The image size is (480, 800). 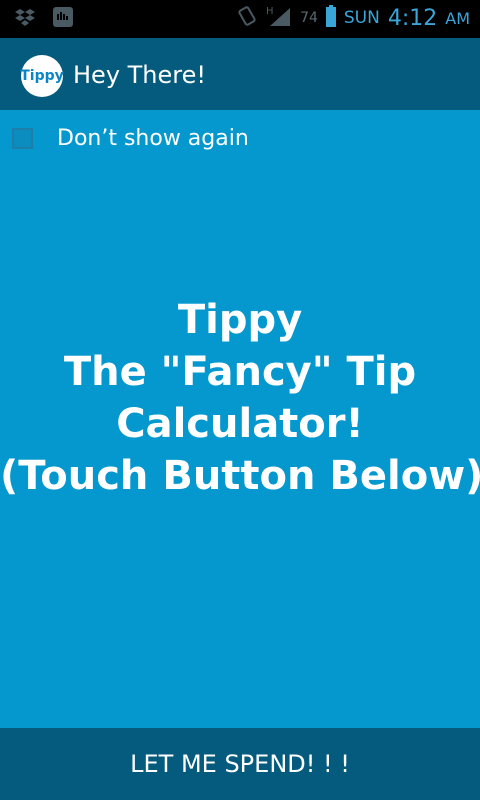 I want to click on action-bar: Tippy Hey There!, so click(x=240, y=74).